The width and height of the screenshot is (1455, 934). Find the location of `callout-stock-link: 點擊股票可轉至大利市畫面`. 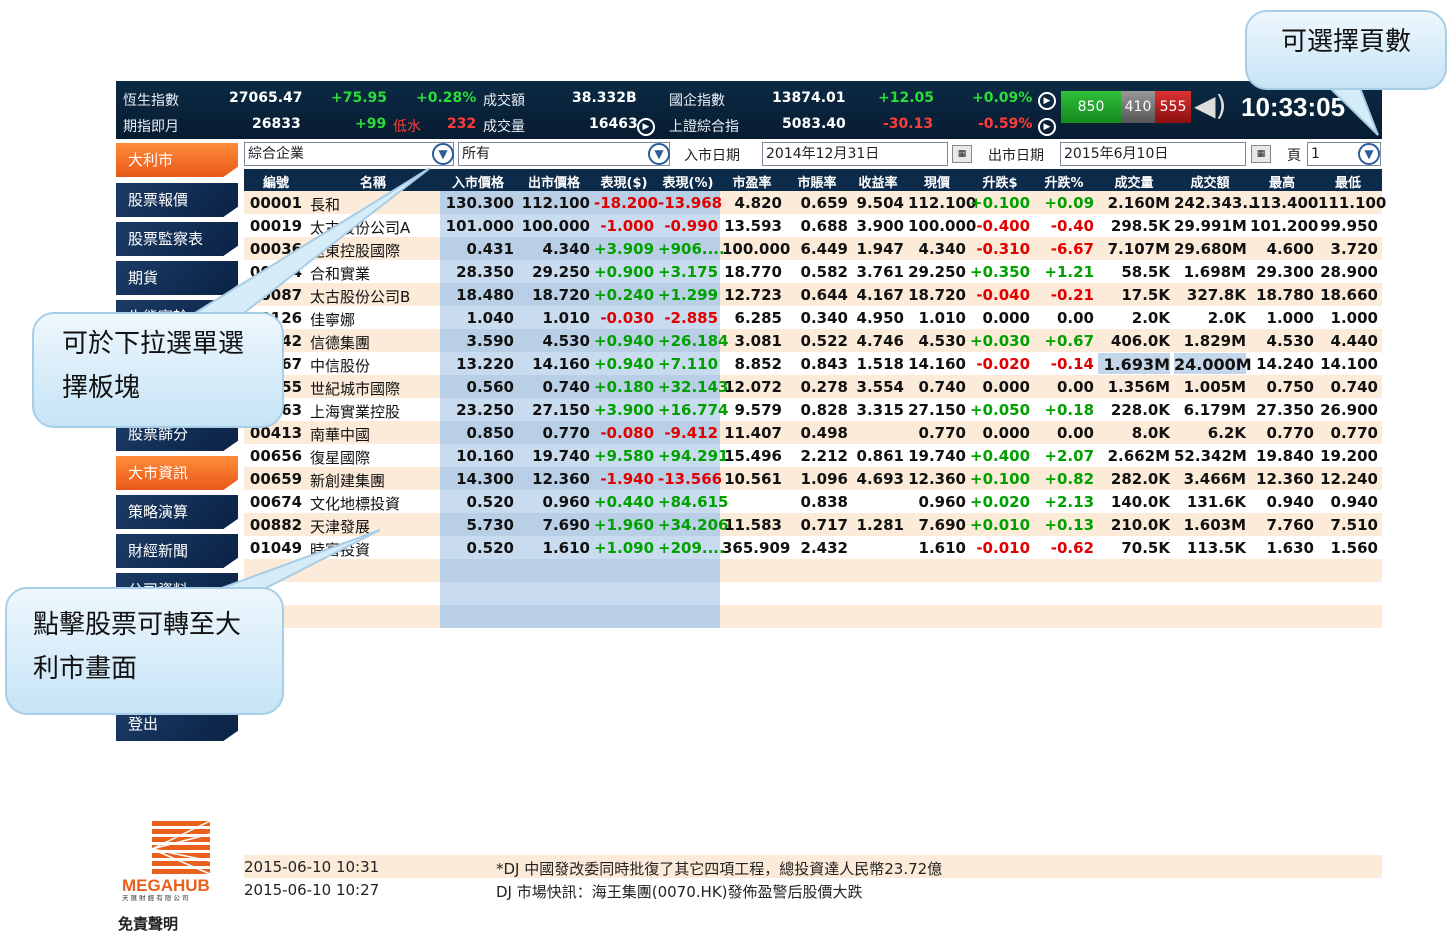

callout-stock-link: 點擊股票可轉至大利市畫面 is located at coordinates (144, 651).